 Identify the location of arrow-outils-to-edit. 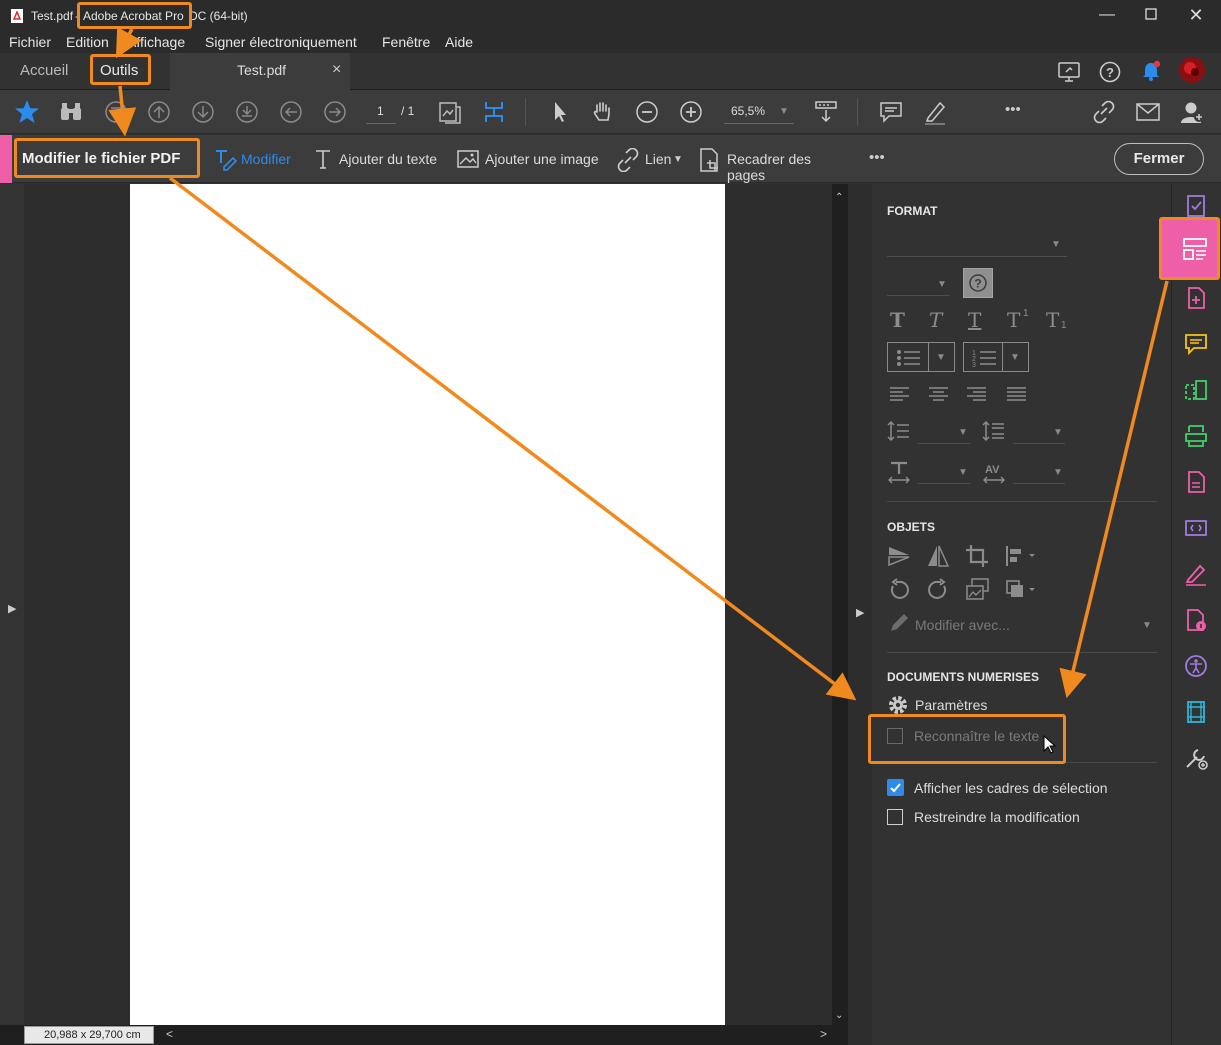
(122, 111).